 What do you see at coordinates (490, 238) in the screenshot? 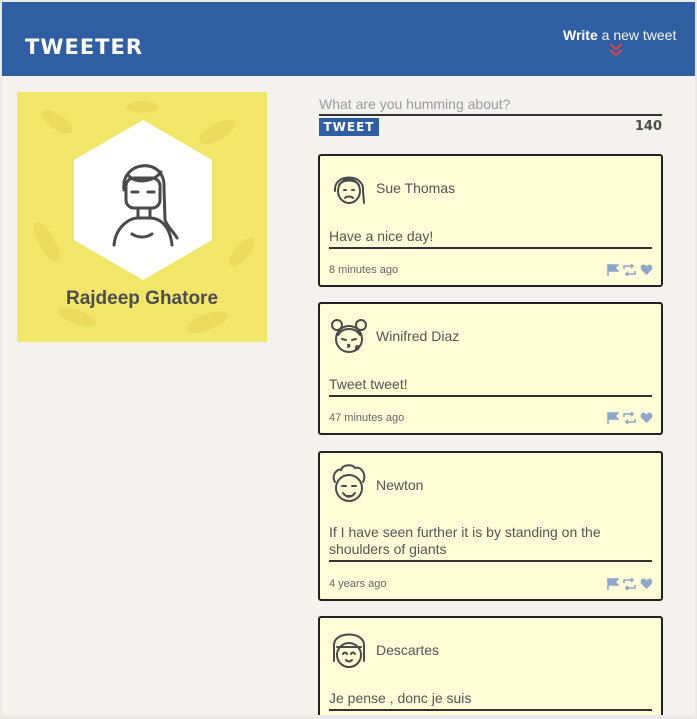
I see `tweet-text: Have a nice day!` at bounding box center [490, 238].